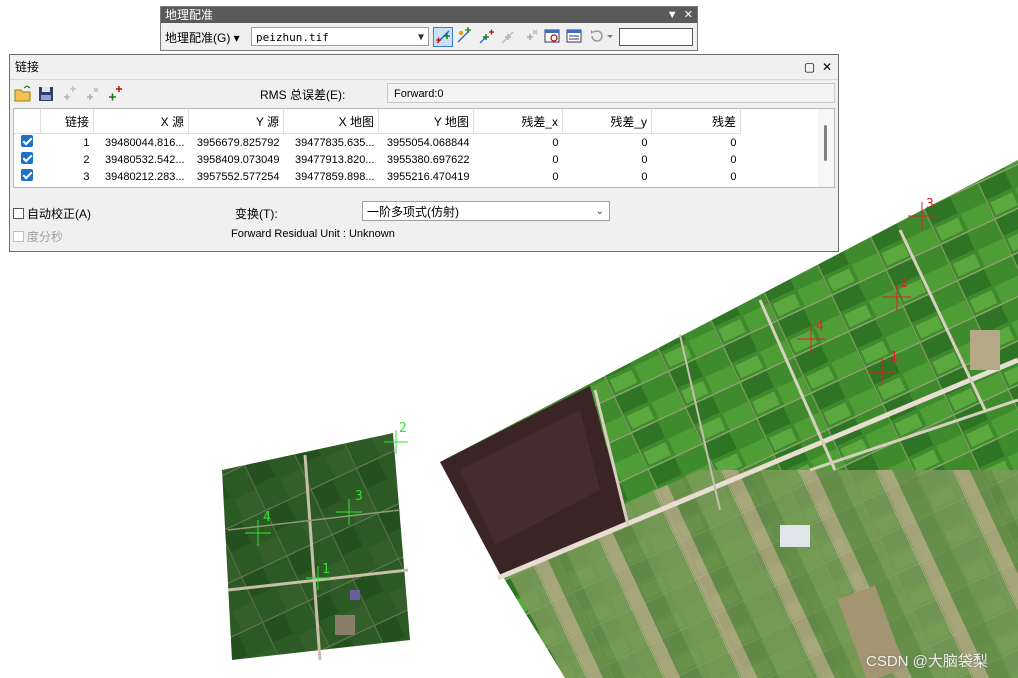 The image size is (1018, 678). I want to click on column-header: 链接, so click(67, 121).